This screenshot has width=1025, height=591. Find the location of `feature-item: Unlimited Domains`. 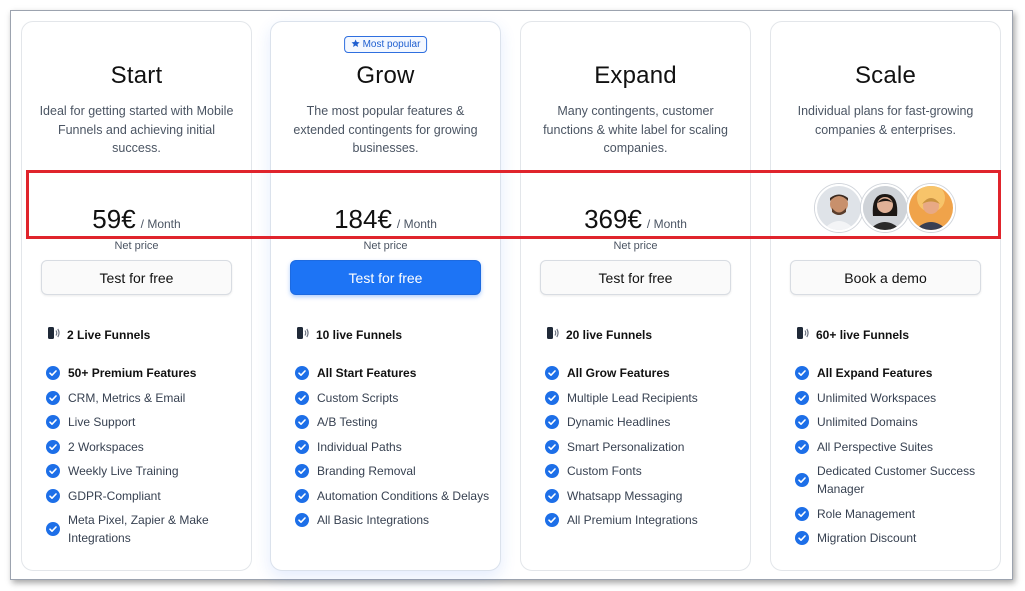

feature-item: Unlimited Domains is located at coordinates (892, 422).